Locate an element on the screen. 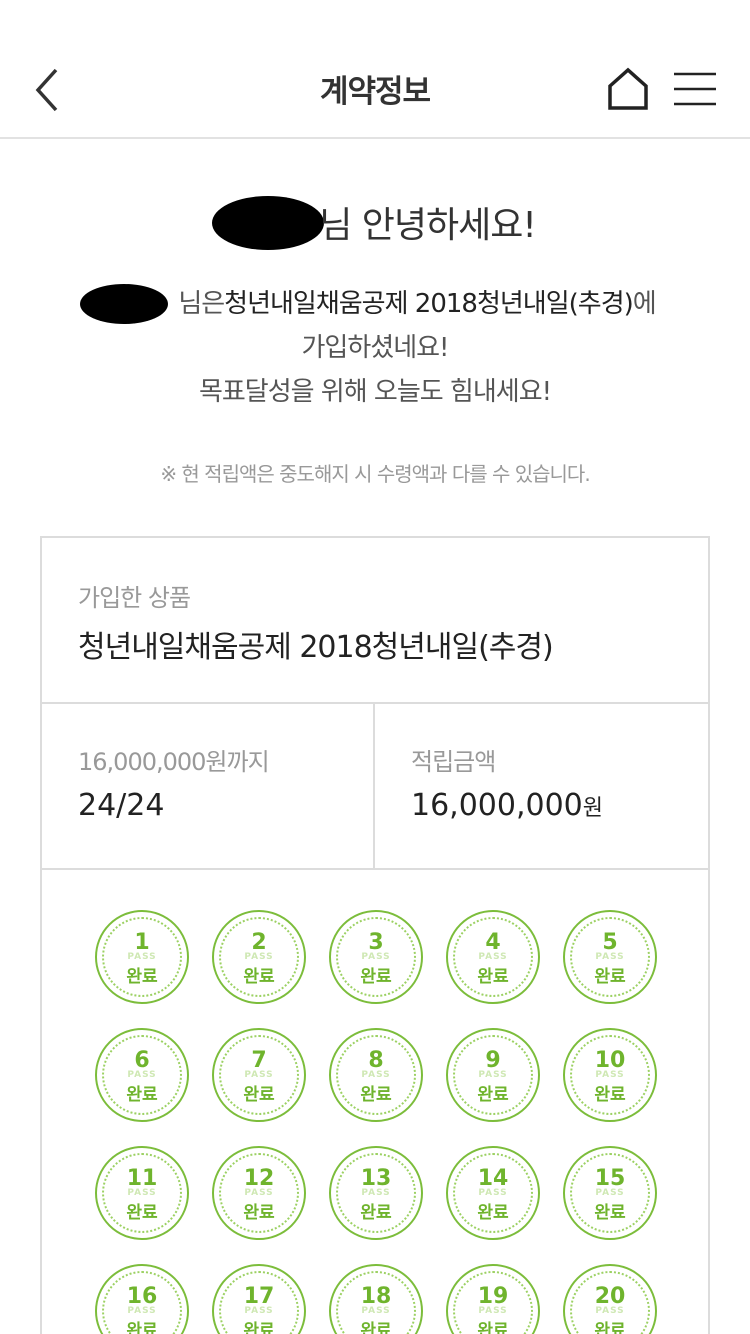  payment-stamp: 4 PASS 완료 is located at coordinates (493, 957).